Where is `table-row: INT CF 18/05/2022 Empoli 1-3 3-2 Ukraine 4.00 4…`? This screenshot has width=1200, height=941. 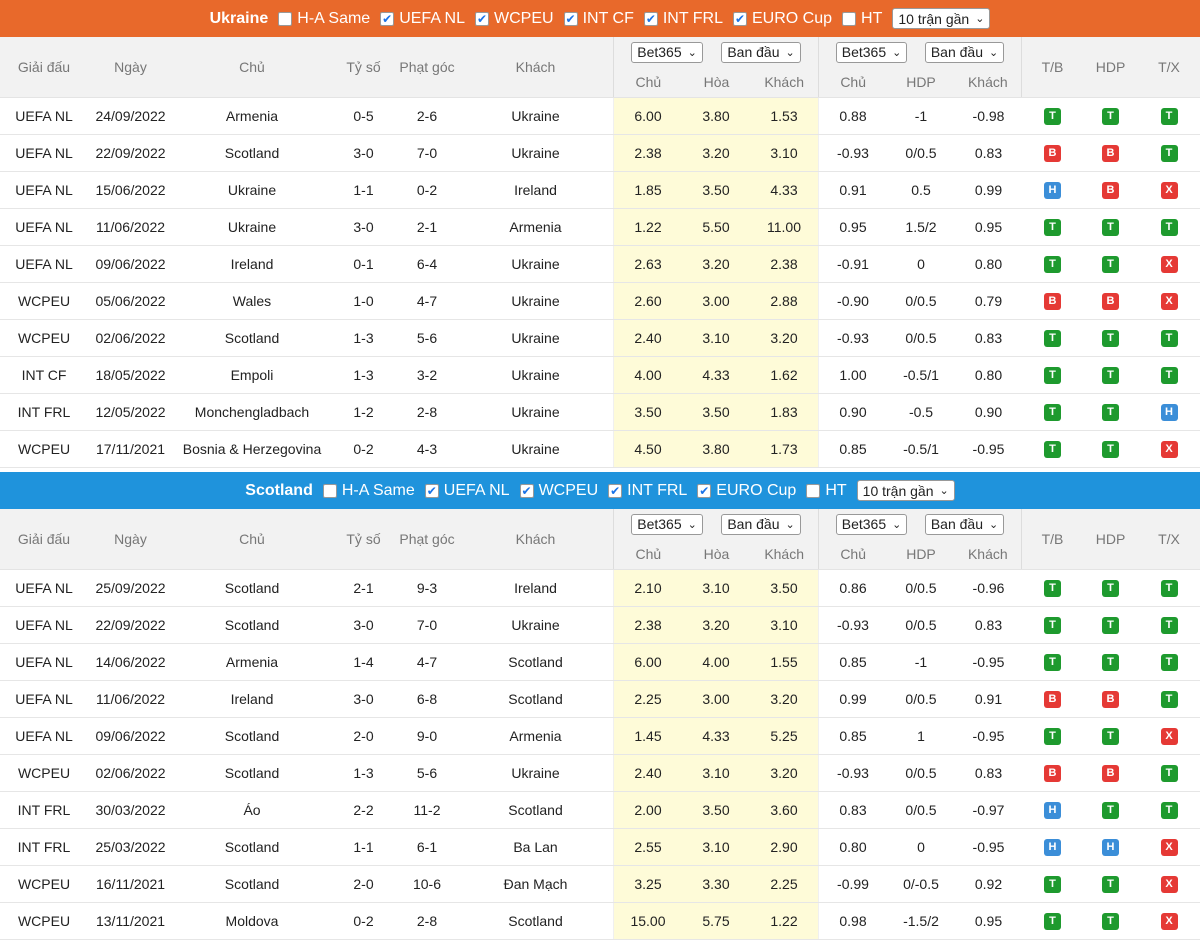 table-row: INT CF 18/05/2022 Empoli 1-3 3-2 Ukraine 4.00 4… is located at coordinates (600, 375).